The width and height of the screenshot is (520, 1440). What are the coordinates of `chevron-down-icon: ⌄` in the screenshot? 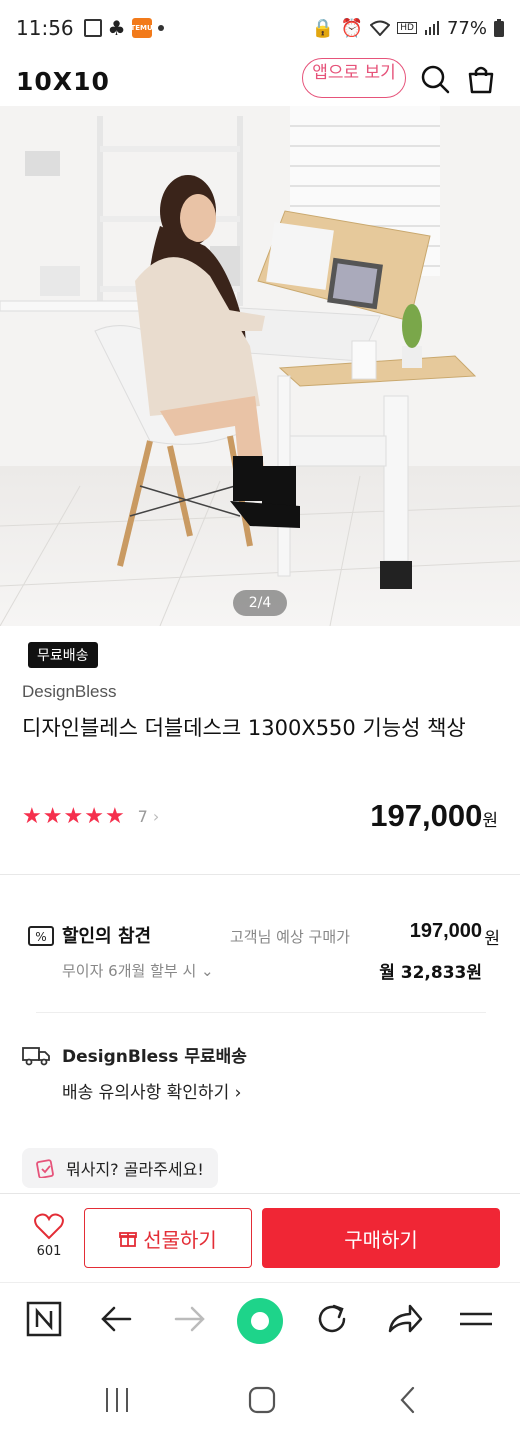 It's located at (207, 971).